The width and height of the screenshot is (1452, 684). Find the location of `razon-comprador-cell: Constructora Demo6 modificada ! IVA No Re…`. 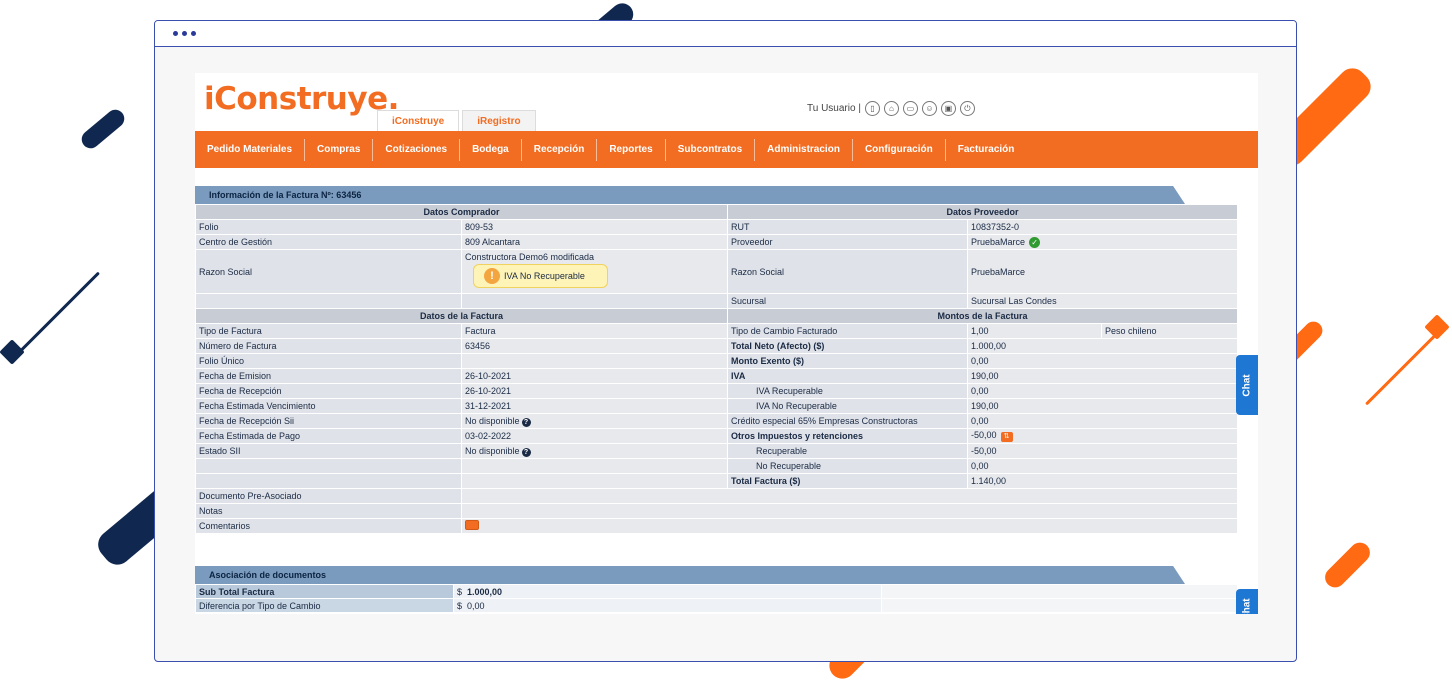

razon-comprador-cell: Constructora Demo6 modificada ! IVA No Re… is located at coordinates (594, 271).